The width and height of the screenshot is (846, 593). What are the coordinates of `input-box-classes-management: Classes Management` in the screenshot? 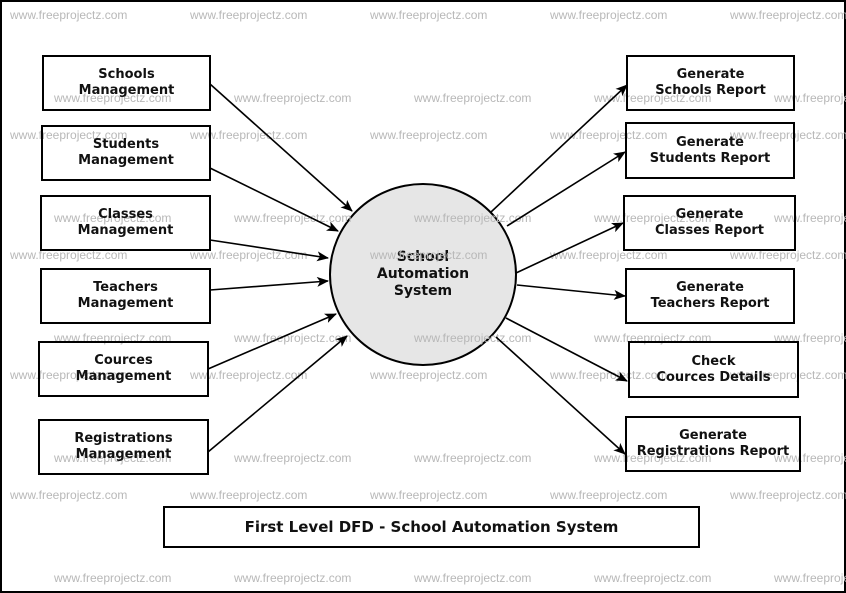 It's located at (125, 223).